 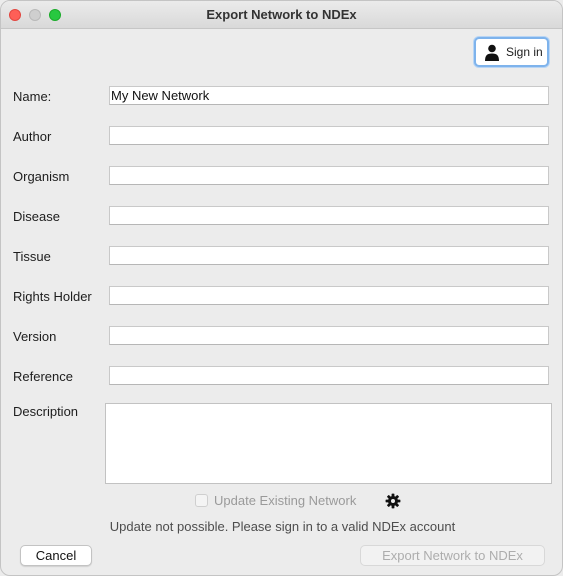 I want to click on version-input, so click(x=329, y=335).